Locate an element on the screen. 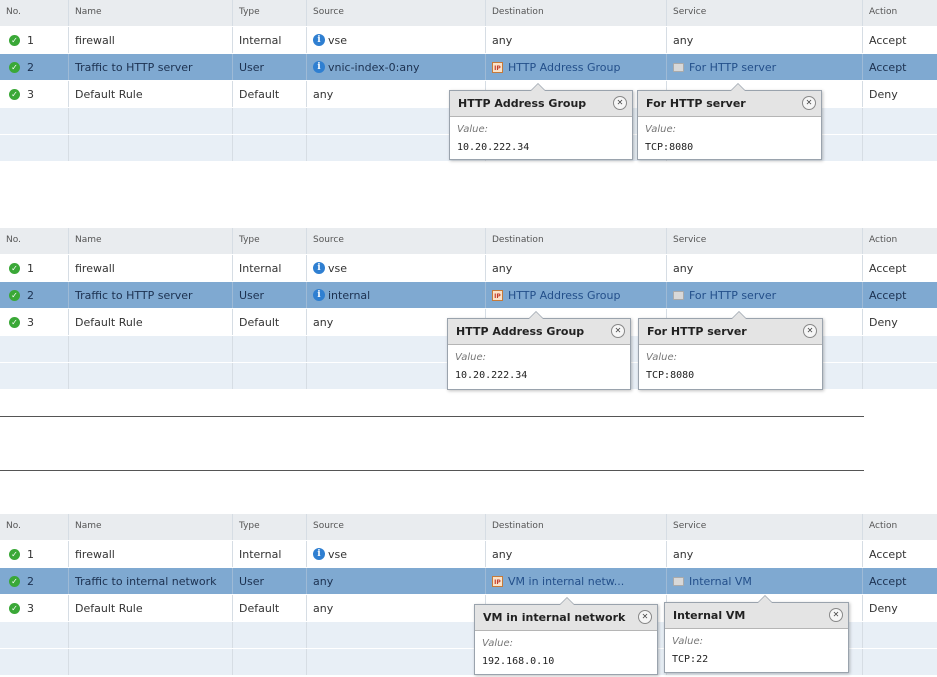 The image size is (937, 677). rule-no: 2 is located at coordinates (30, 67).